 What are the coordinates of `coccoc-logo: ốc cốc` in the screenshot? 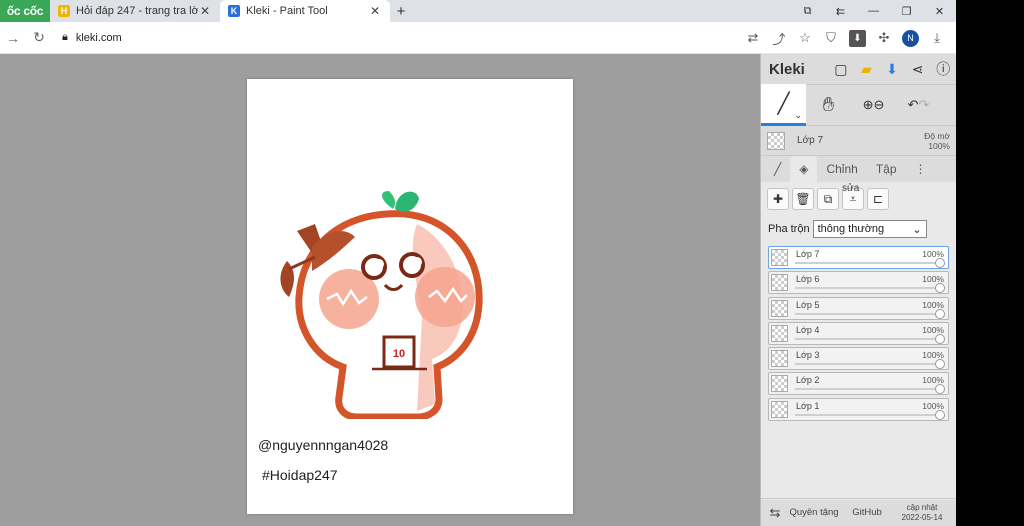 It's located at (25, 11).